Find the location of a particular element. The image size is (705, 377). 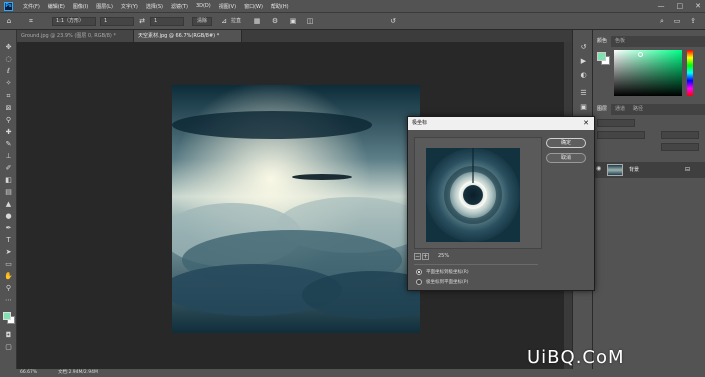

adjustments-icon: ◐ is located at coordinates (583, 75).